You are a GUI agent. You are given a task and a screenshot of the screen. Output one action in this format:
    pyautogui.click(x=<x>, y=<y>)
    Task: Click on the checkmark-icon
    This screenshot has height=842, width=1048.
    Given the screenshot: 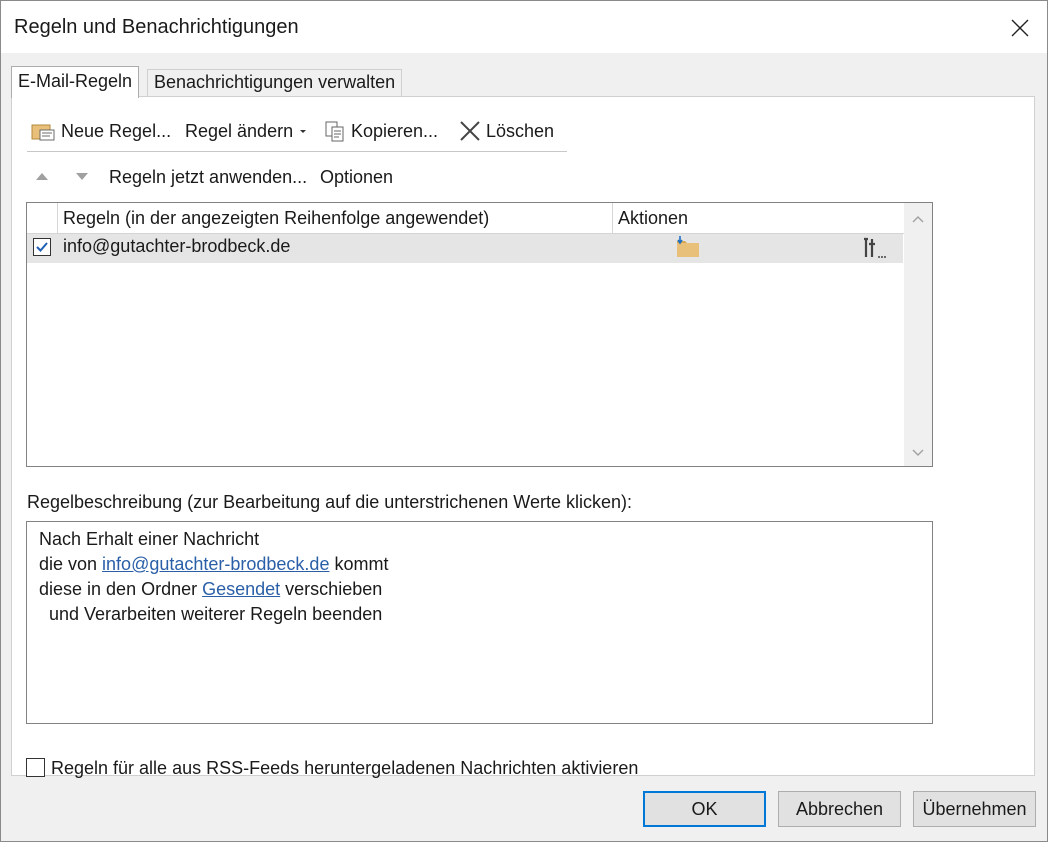 What is the action you would take?
    pyautogui.click(x=42, y=247)
    